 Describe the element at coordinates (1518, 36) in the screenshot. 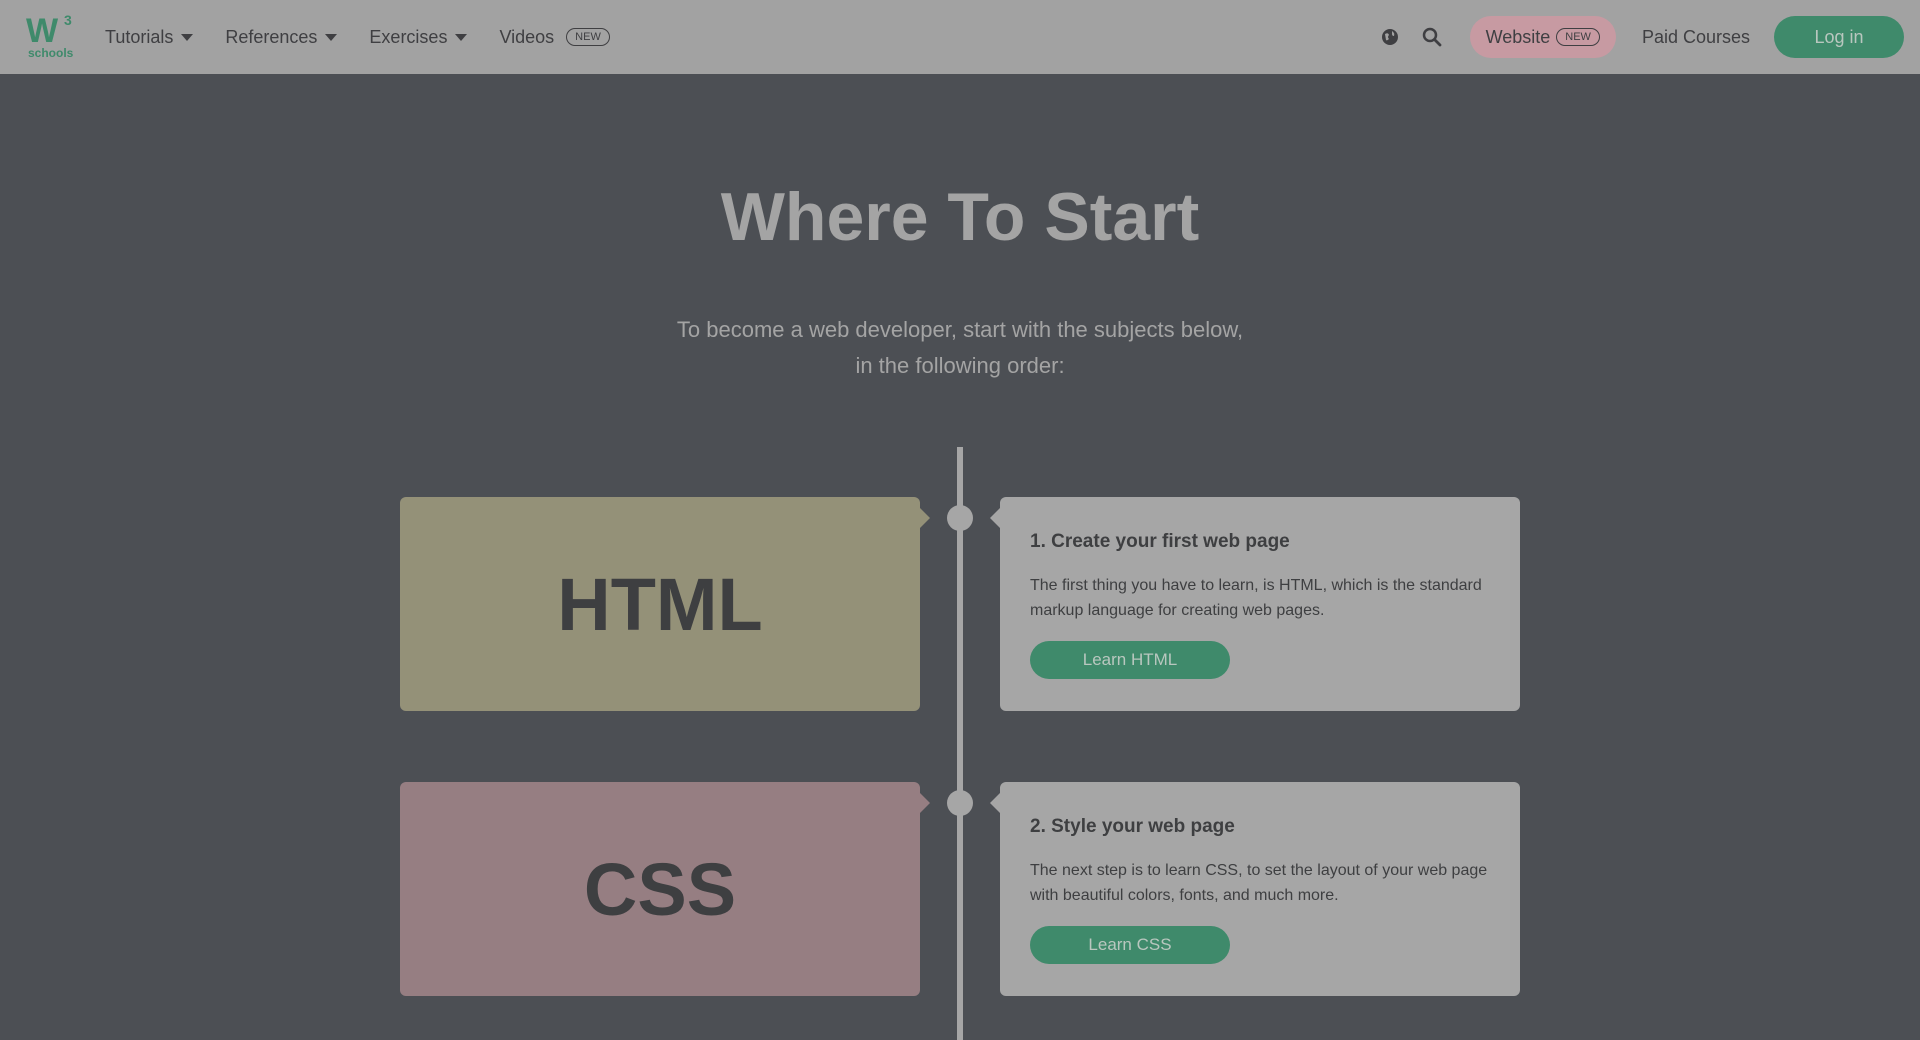

I see `website-label: Website` at that location.